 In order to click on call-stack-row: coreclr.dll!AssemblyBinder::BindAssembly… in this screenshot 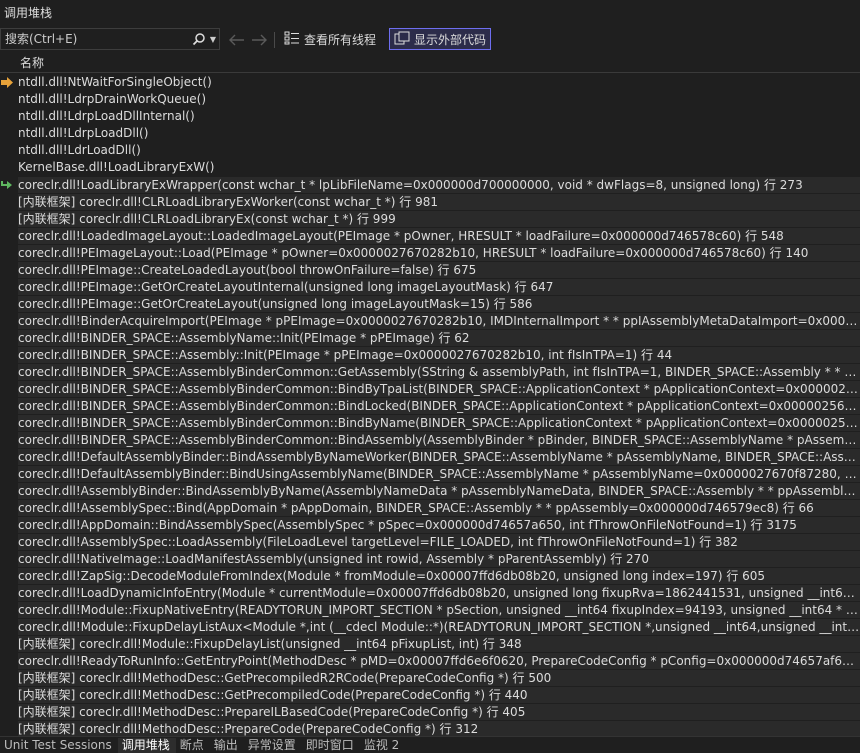, I will do `click(430, 490)`.